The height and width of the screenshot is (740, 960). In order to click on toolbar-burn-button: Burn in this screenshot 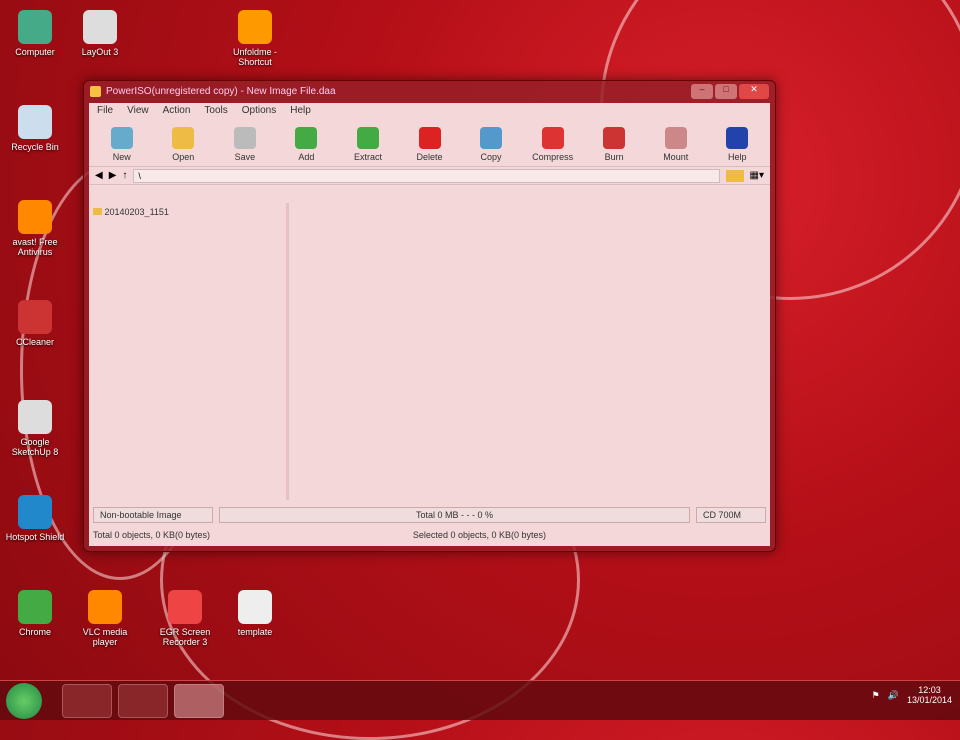, I will do `click(614, 146)`.